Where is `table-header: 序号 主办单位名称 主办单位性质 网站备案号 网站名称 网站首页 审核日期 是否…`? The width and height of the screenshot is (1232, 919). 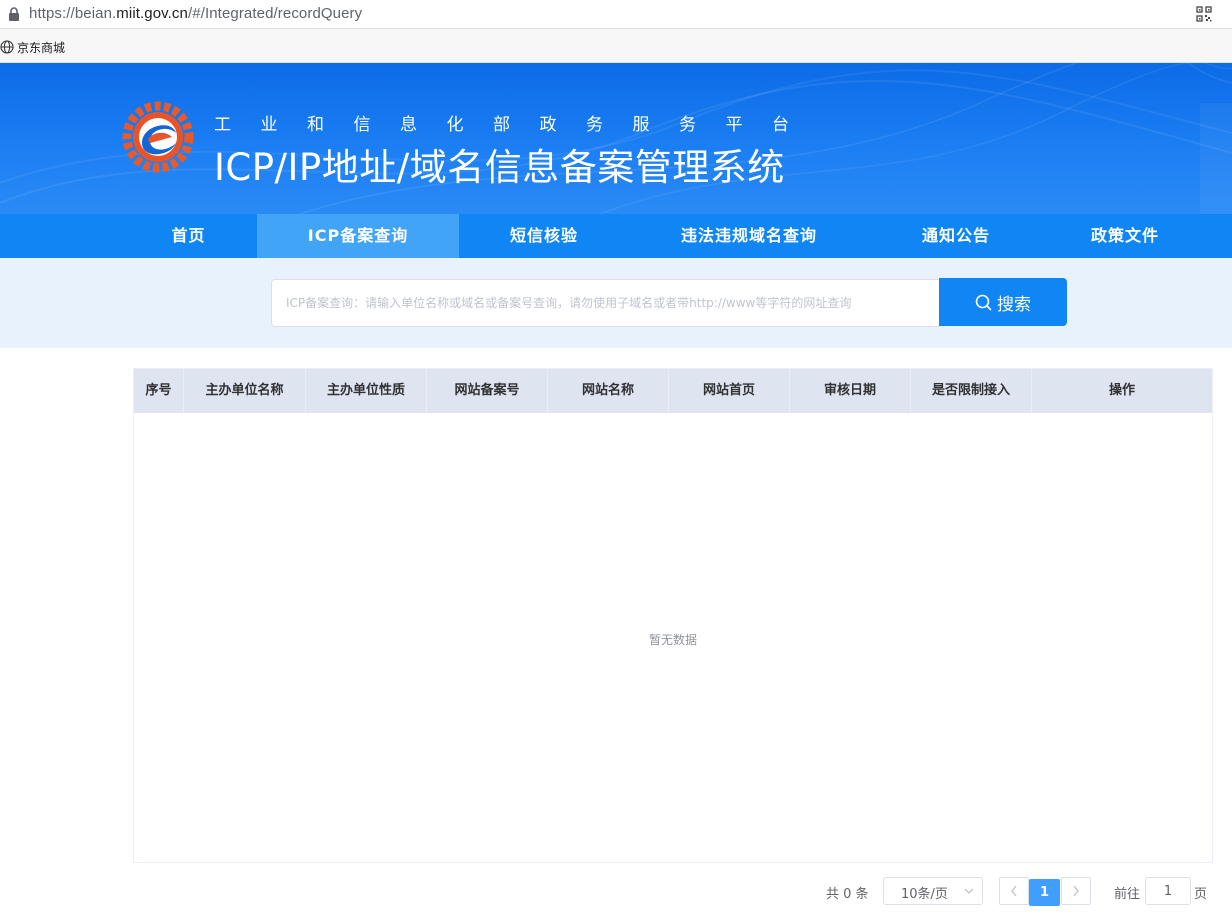 table-header: 序号 主办单位名称 主办单位性质 网站备案号 网站名称 网站首页 审核日期 是否… is located at coordinates (673, 391).